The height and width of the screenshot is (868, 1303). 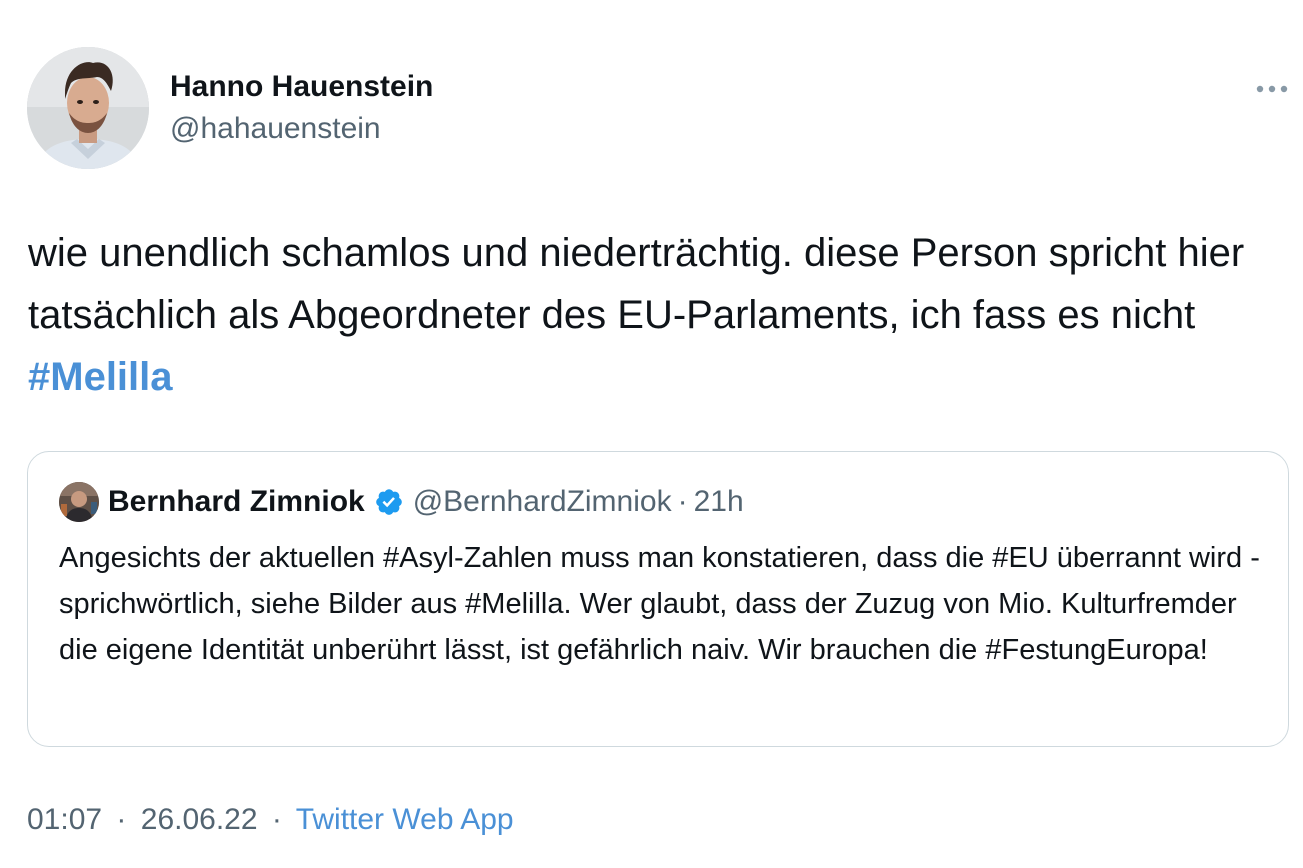 What do you see at coordinates (542, 501) in the screenshot?
I see `quoted-author-handle: @BernhardZimniok` at bounding box center [542, 501].